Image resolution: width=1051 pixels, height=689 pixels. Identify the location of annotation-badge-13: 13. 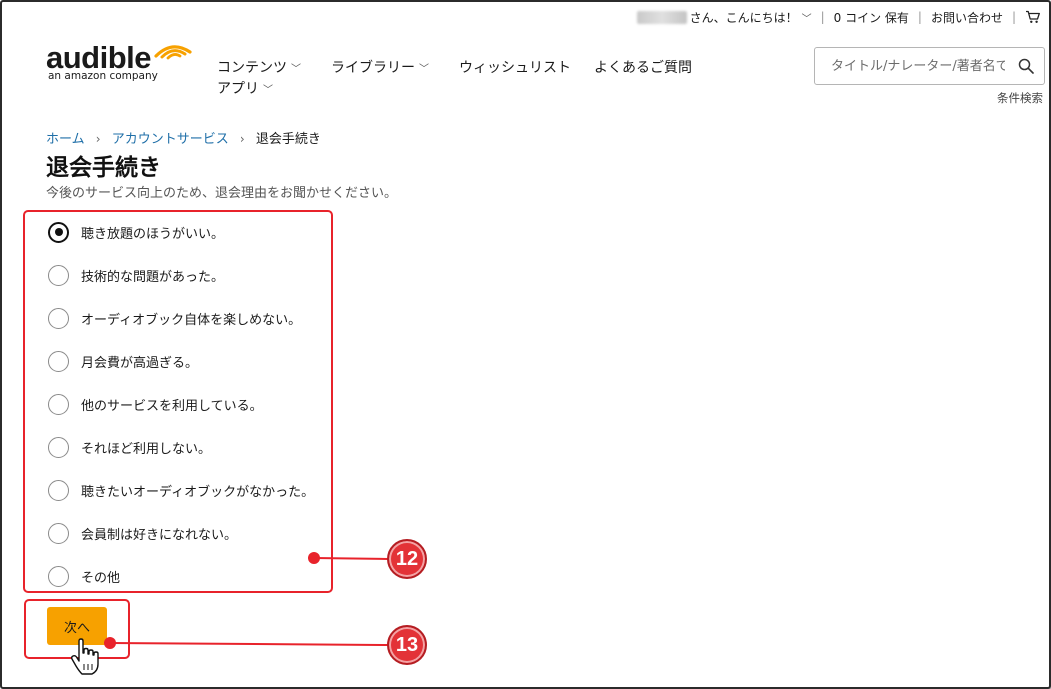
(407, 645).